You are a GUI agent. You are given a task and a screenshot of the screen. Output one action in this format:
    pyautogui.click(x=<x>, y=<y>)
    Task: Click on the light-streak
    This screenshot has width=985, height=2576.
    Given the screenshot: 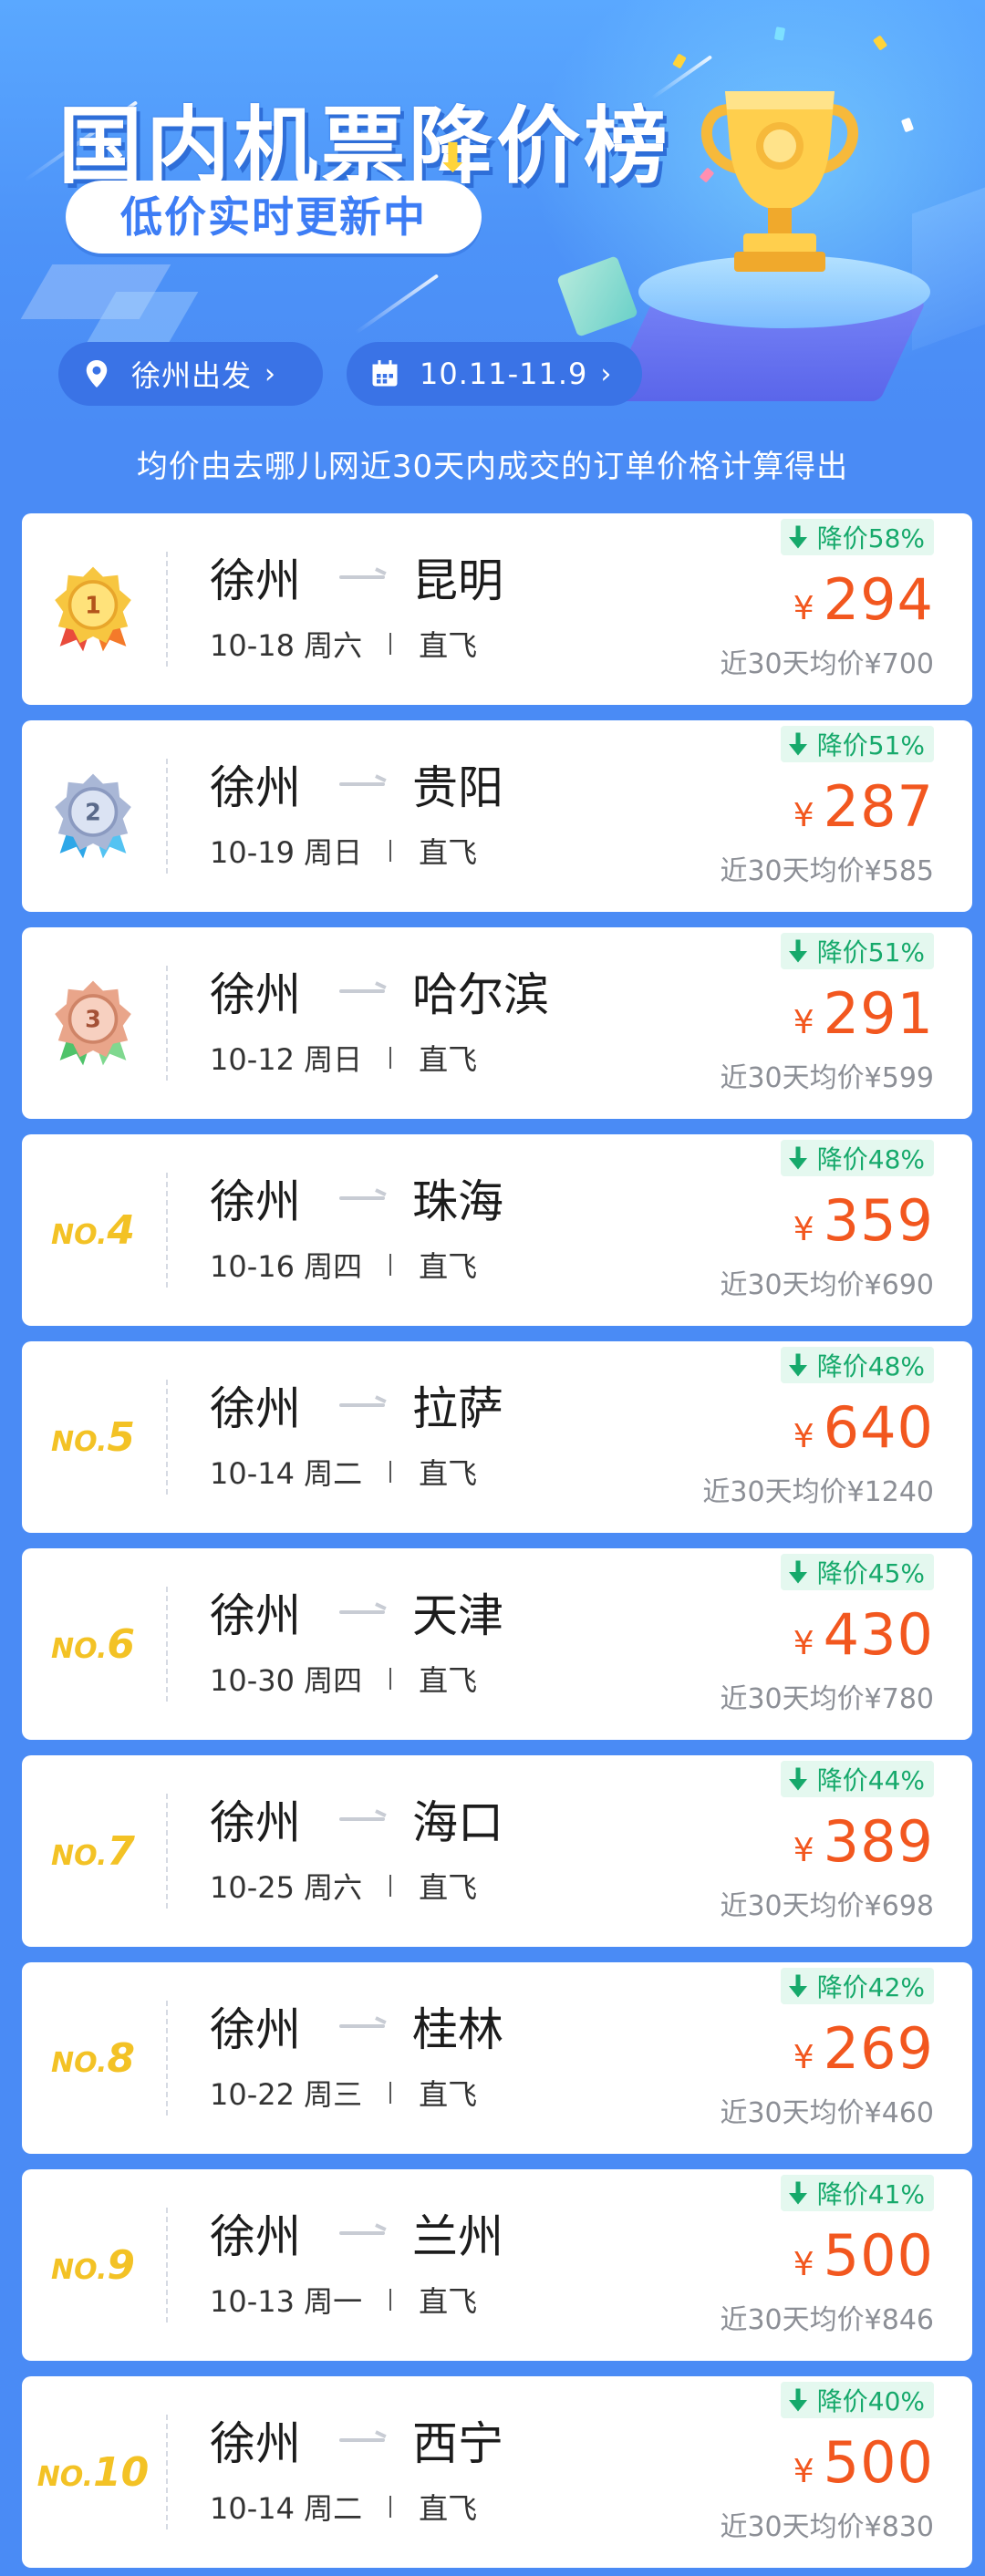 What is the action you would take?
    pyautogui.click(x=397, y=304)
    